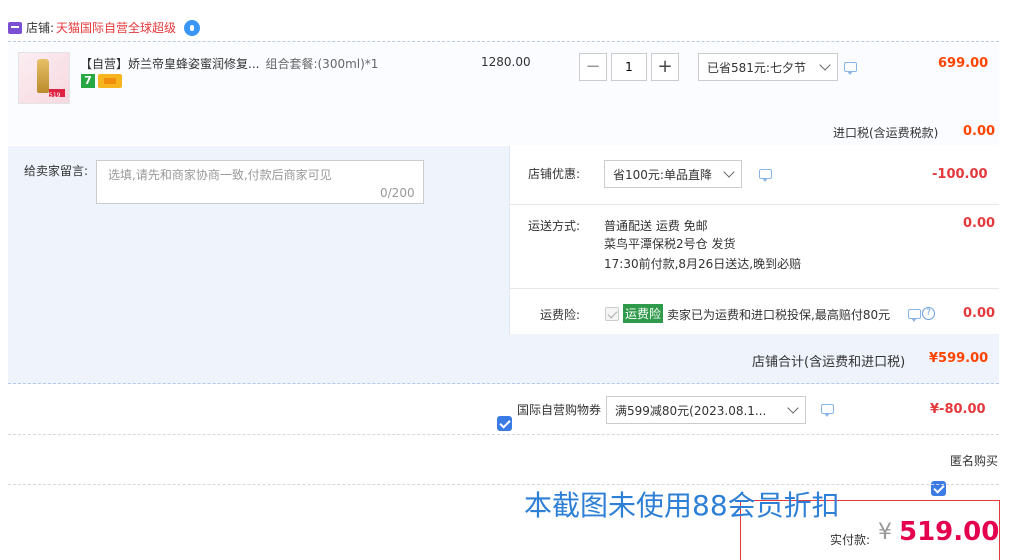 Image resolution: width=1016 pixels, height=560 pixels. I want to click on shop-discount-info-icon, so click(765, 175).